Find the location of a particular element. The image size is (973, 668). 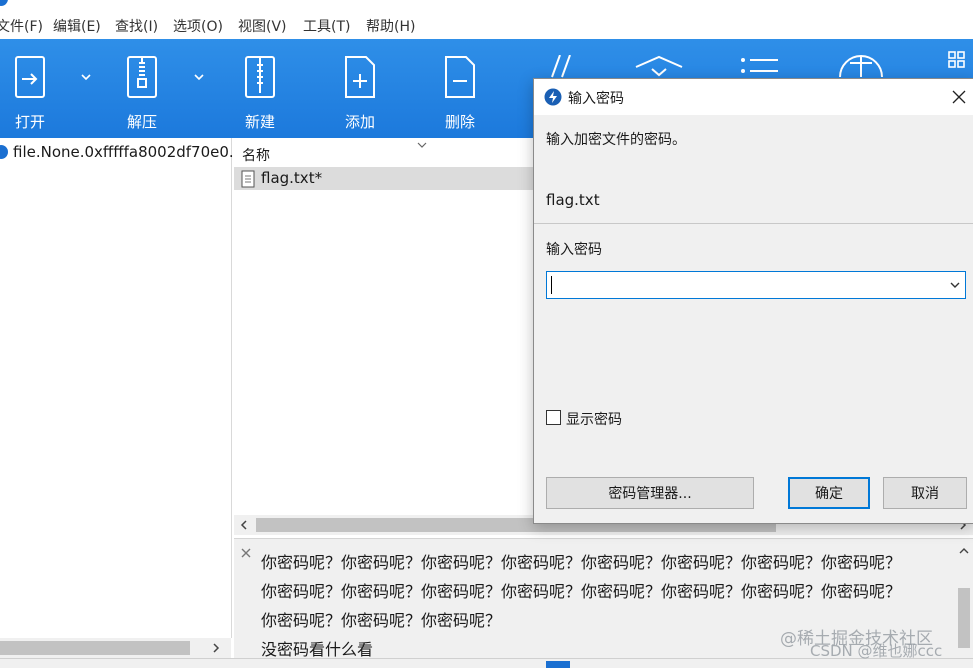

column-header-name: 名称 is located at coordinates (384, 152).